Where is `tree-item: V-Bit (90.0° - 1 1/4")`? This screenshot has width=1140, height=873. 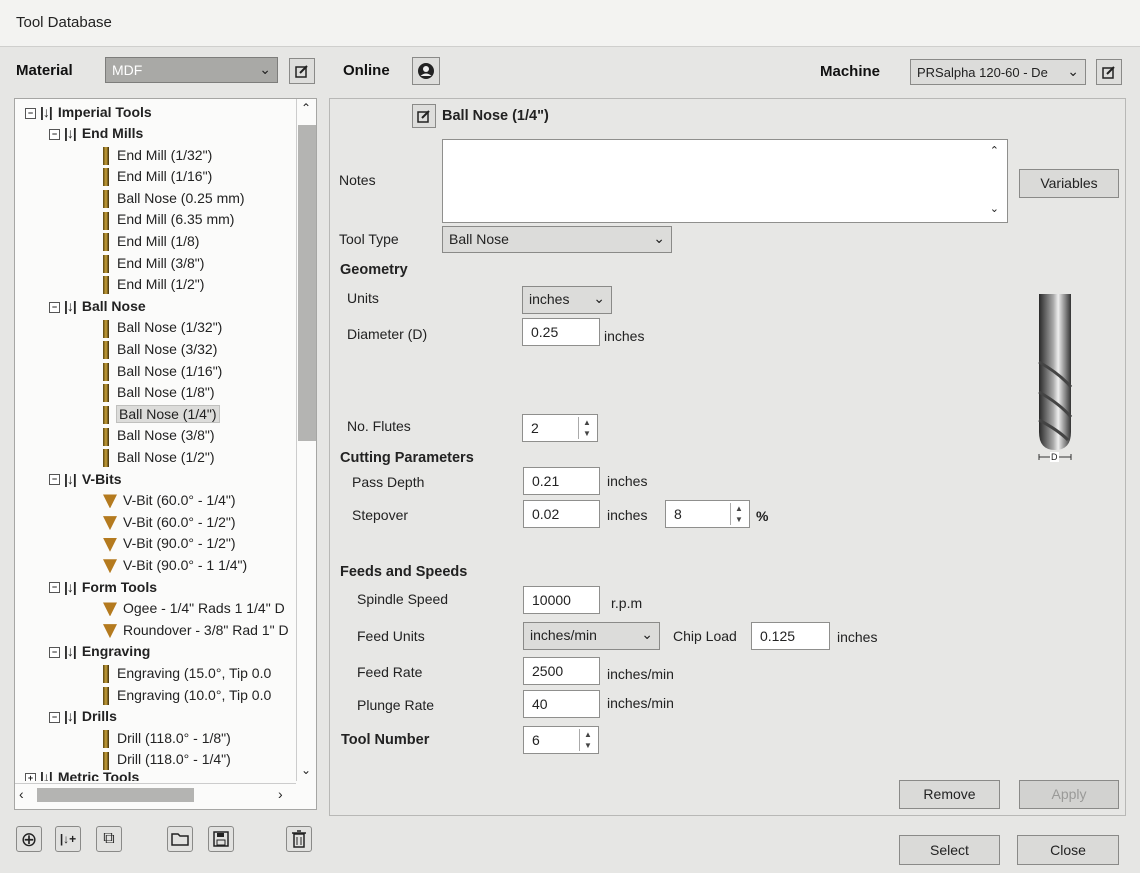
tree-item: V-Bit (90.0° - 1 1/4") is located at coordinates (175, 565).